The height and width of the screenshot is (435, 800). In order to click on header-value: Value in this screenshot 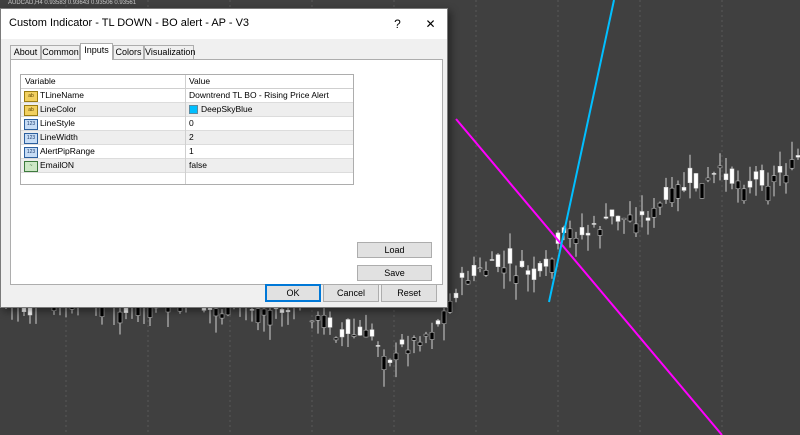, I will do `click(200, 81)`.